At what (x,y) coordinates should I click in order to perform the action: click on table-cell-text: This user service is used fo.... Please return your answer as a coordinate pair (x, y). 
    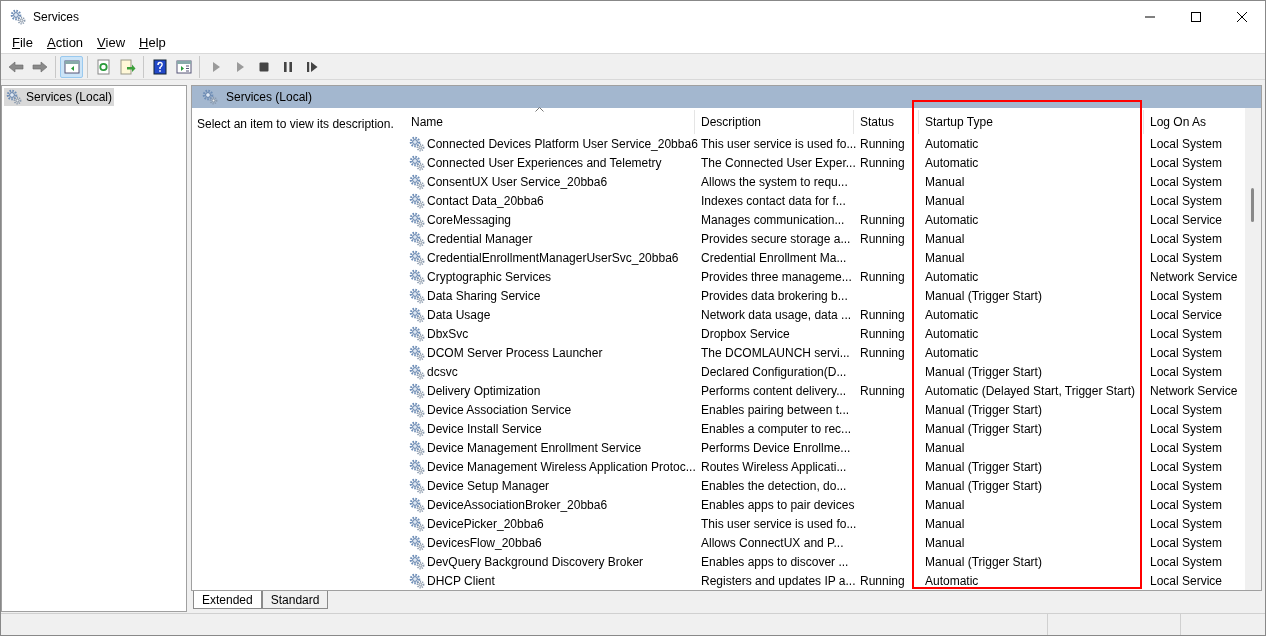
    Looking at the image, I should click on (779, 144).